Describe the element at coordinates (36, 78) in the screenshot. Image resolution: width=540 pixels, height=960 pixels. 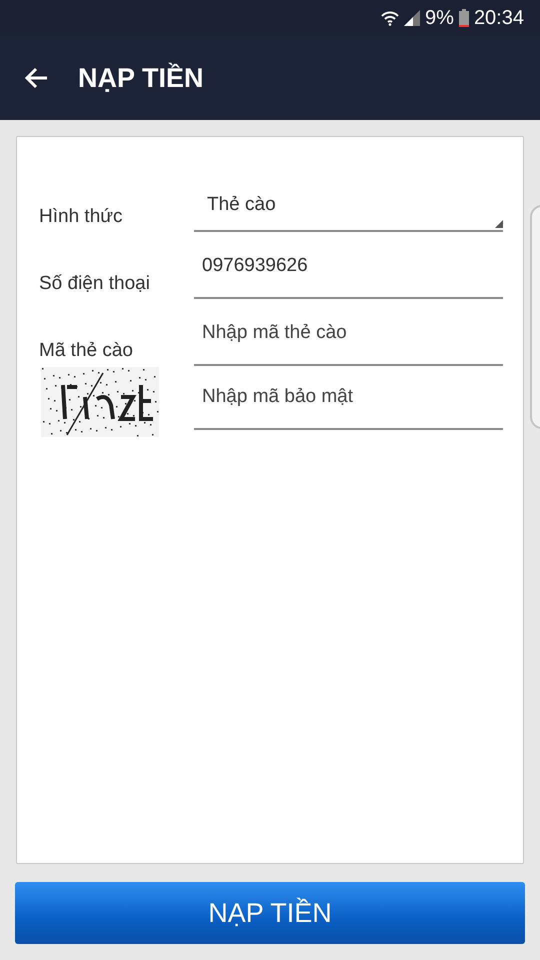
I see `back-arrow-icon` at that location.